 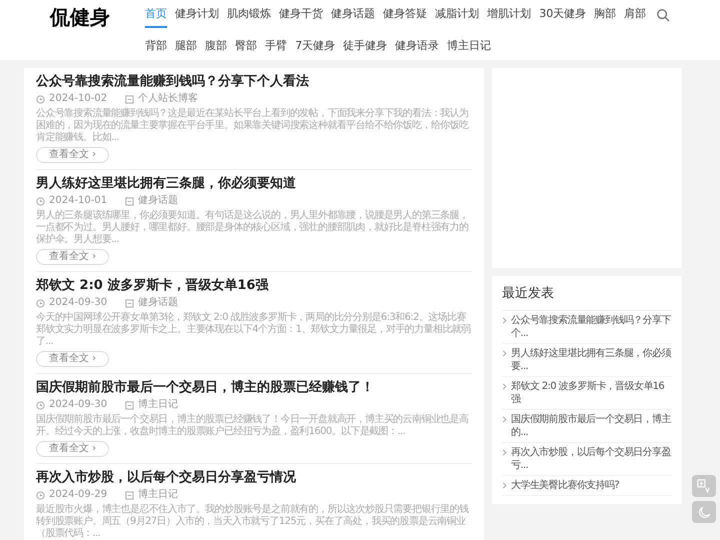 I want to click on nav-link: 增肌计划, so click(x=509, y=17).